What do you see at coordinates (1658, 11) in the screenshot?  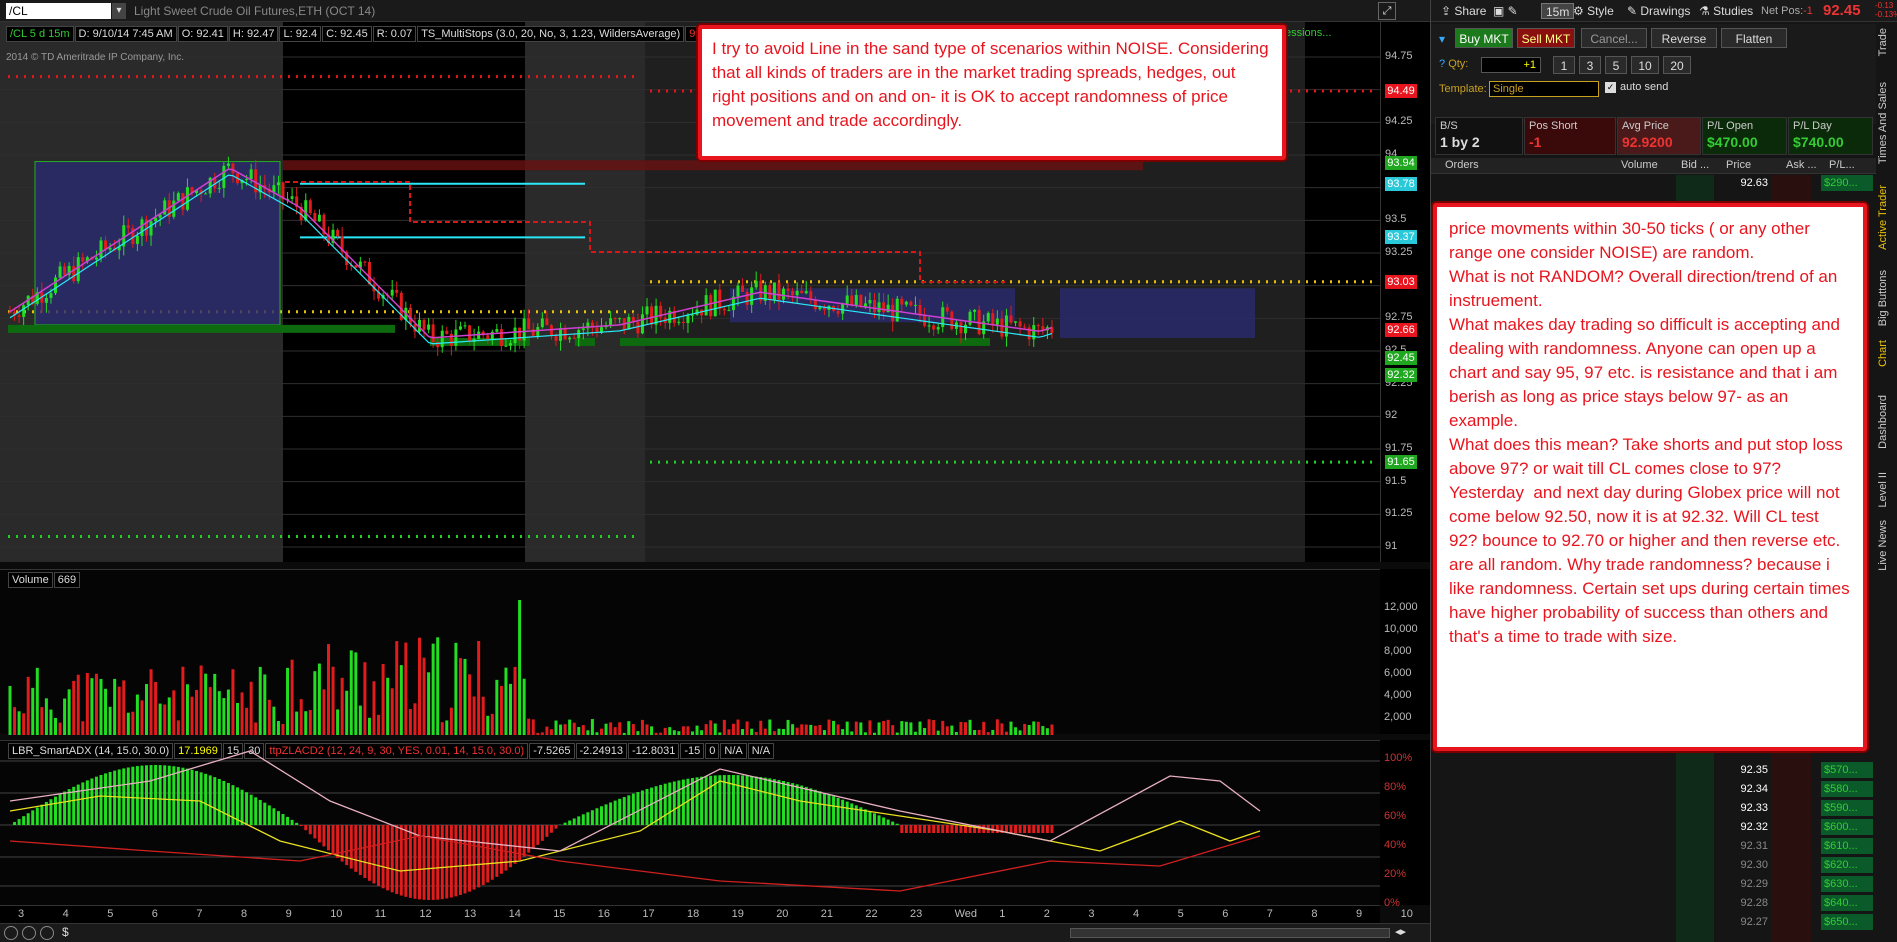 I see `drawings-button: ✎ Drawings` at bounding box center [1658, 11].